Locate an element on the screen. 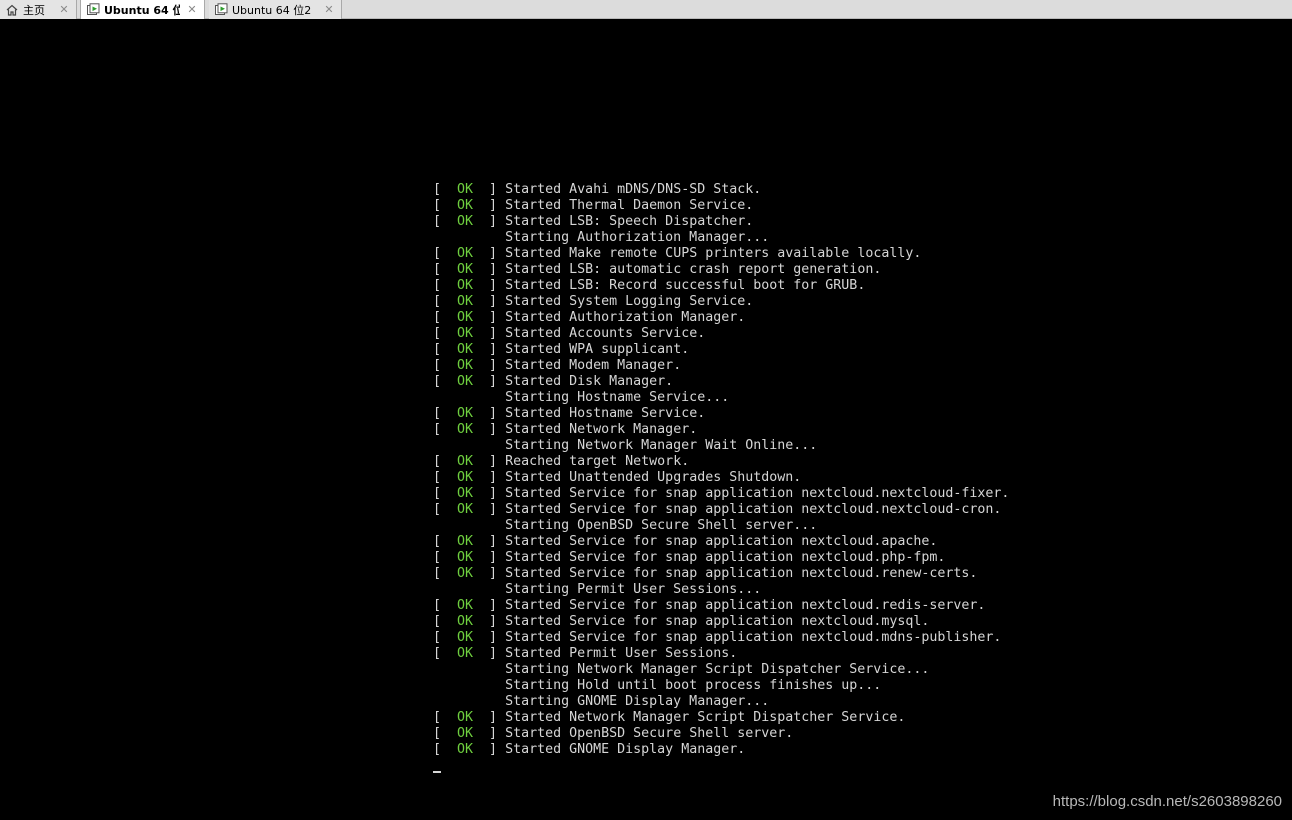 This screenshot has width=1292, height=820. log-message: Started Accounts Service. is located at coordinates (605, 333).